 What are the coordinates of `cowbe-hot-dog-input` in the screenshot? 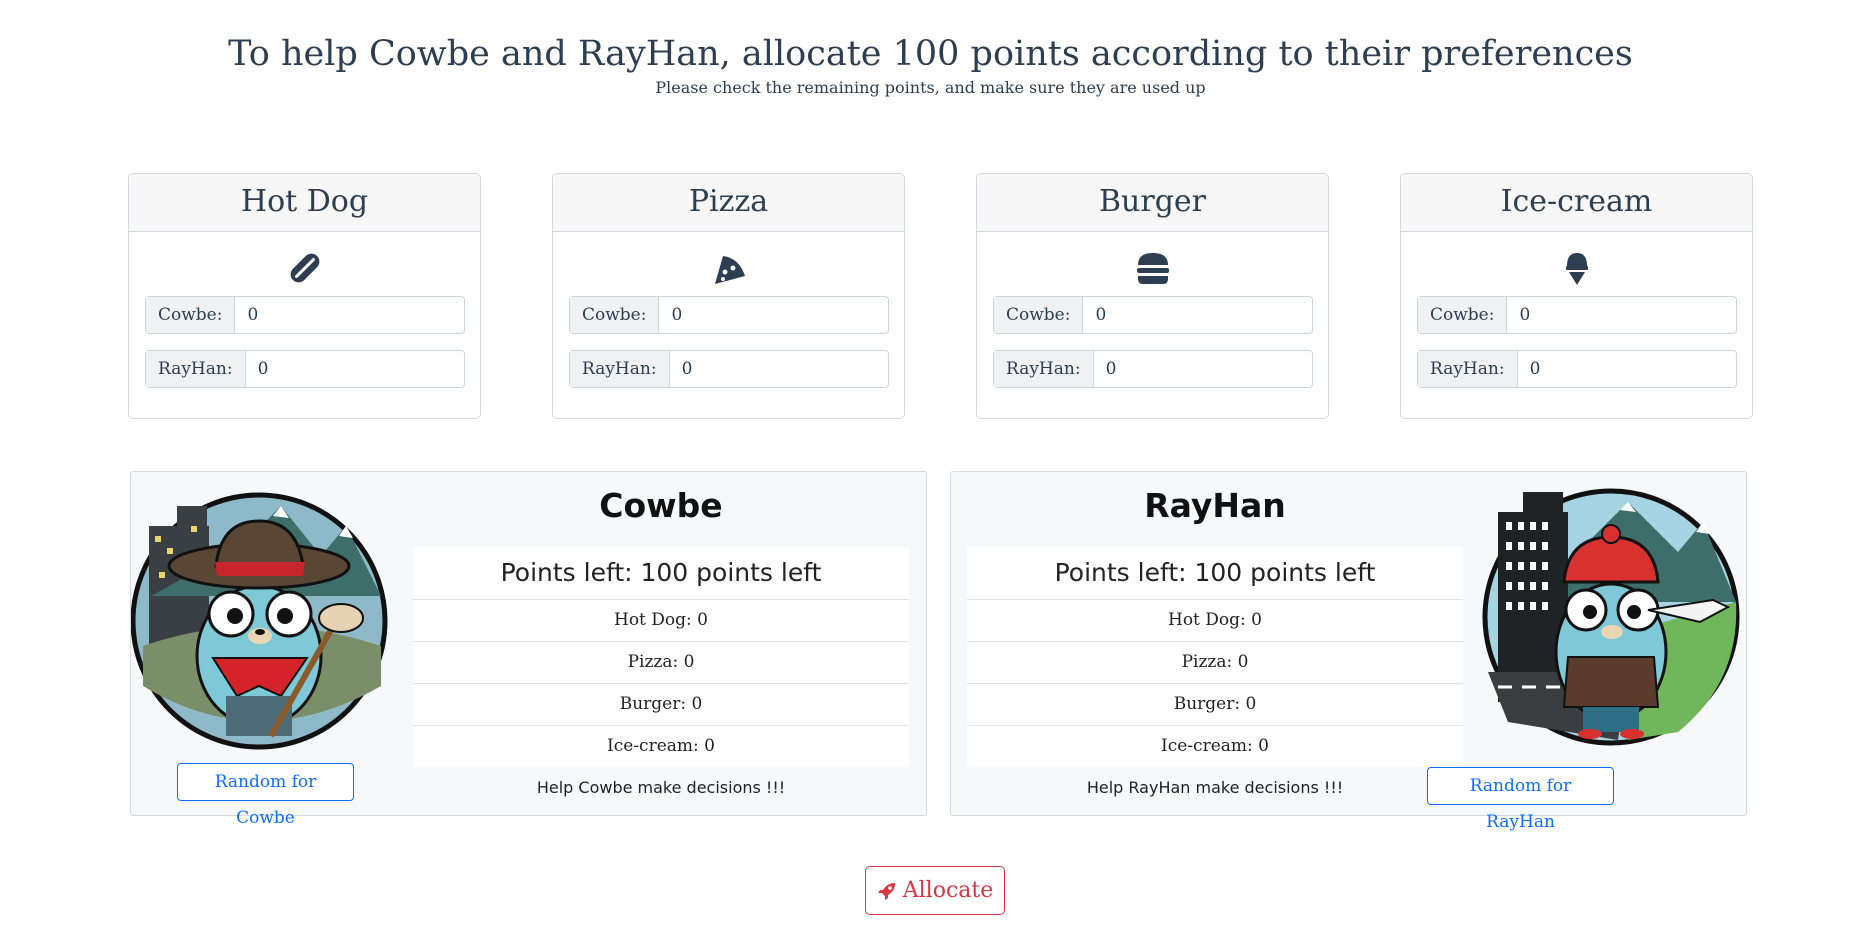 It's located at (349, 315).